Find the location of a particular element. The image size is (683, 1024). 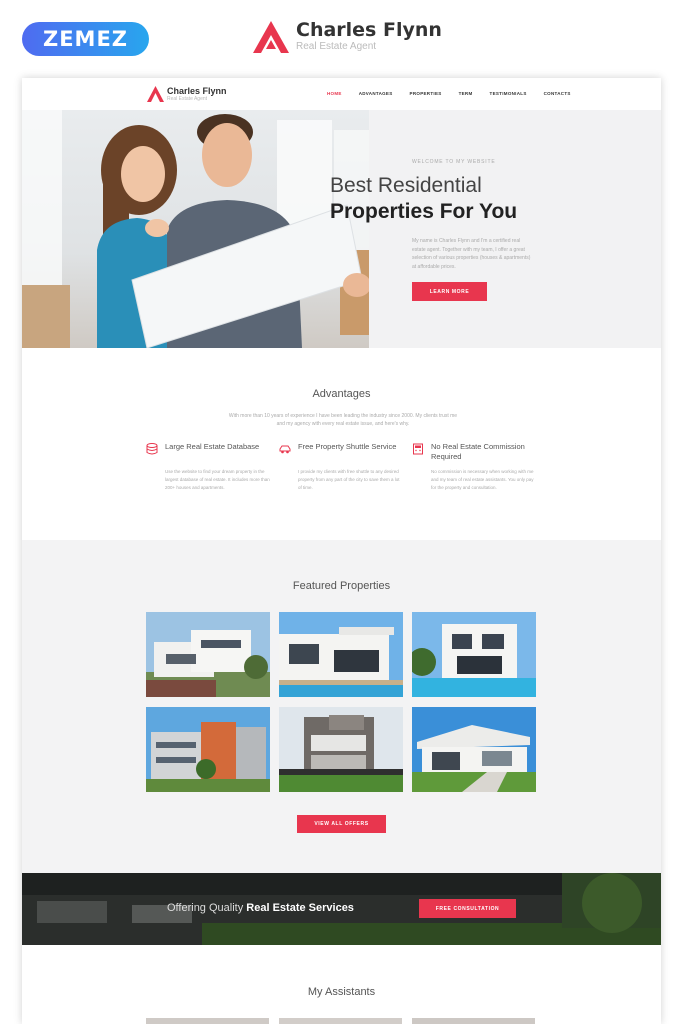

hero-photo is located at coordinates (195, 229).